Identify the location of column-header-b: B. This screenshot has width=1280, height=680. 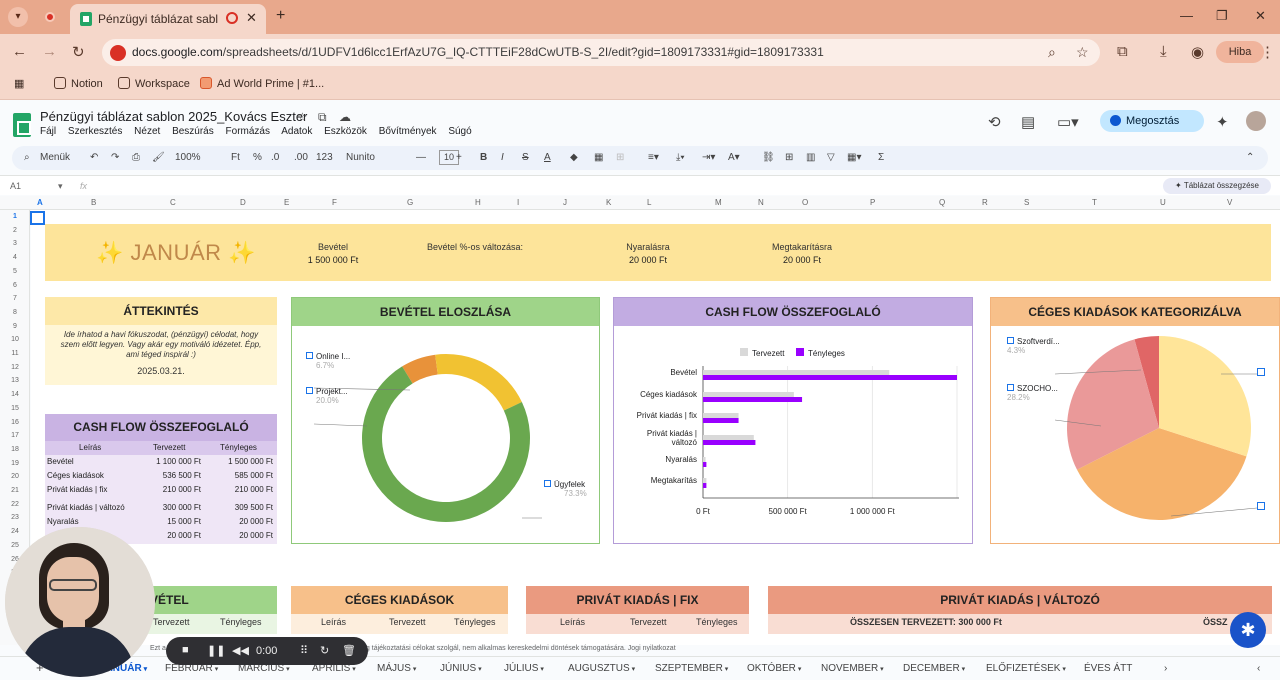
(93, 202).